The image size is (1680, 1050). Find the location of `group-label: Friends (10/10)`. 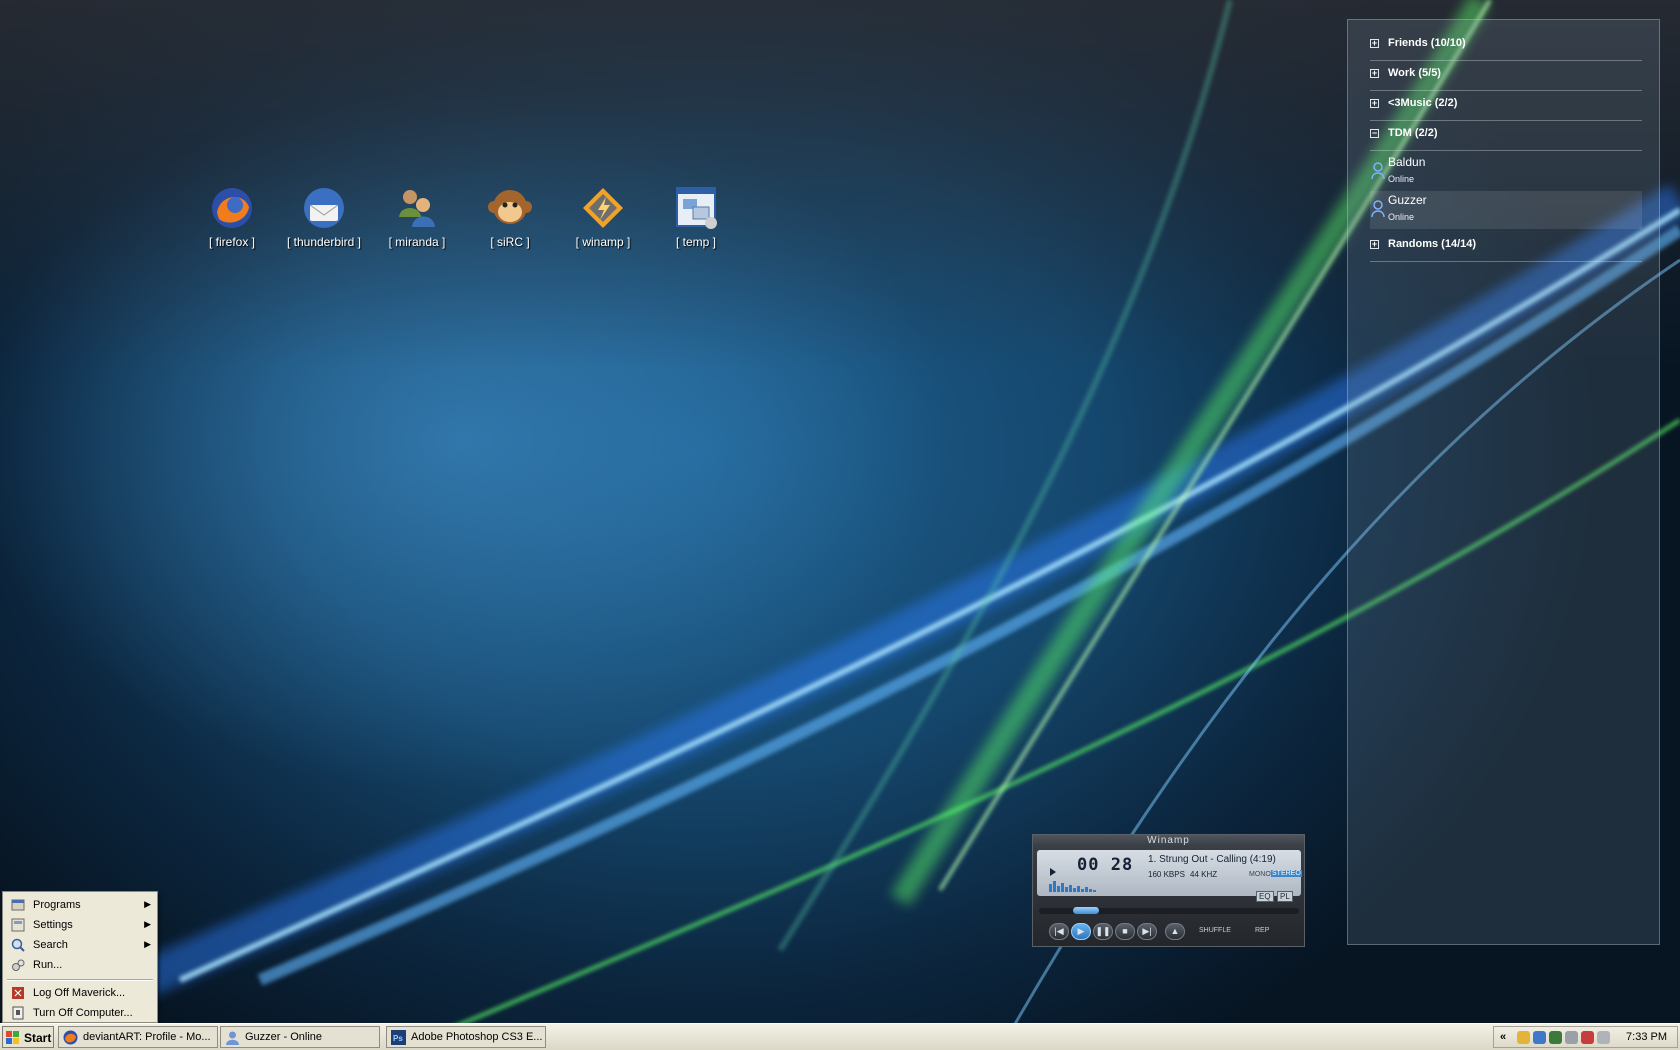

group-label: Friends (10/10) is located at coordinates (1427, 43).